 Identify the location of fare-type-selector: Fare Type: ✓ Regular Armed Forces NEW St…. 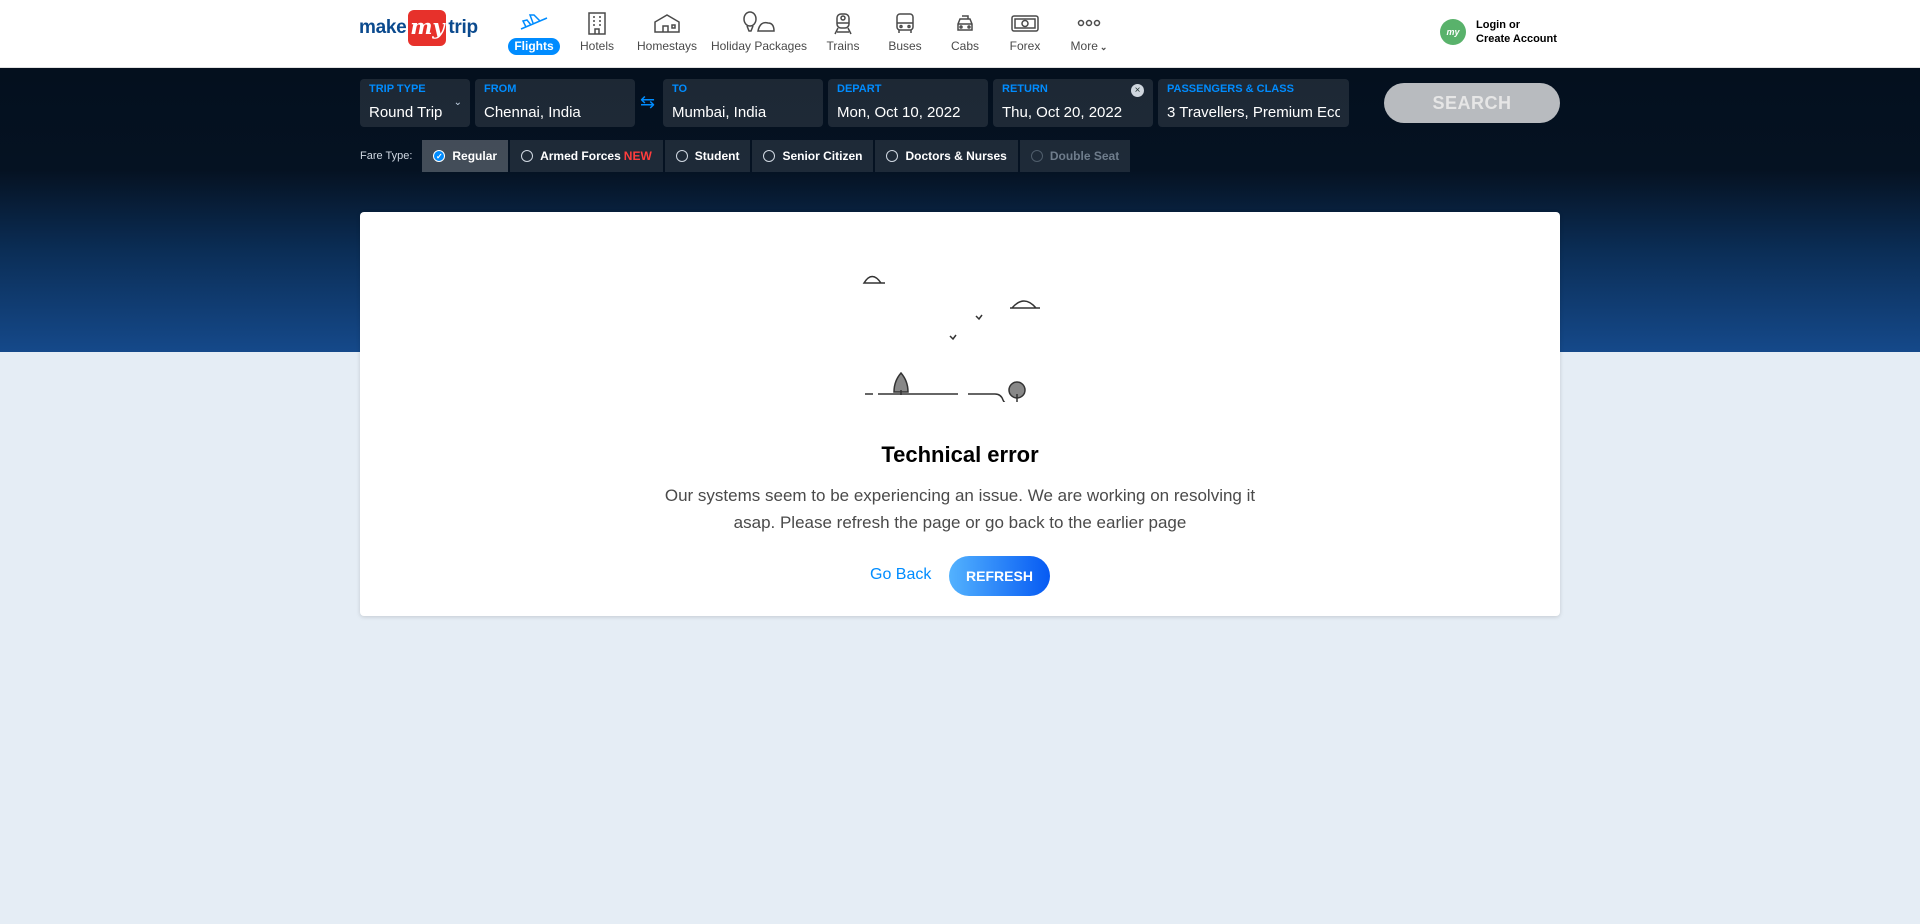
(746, 156).